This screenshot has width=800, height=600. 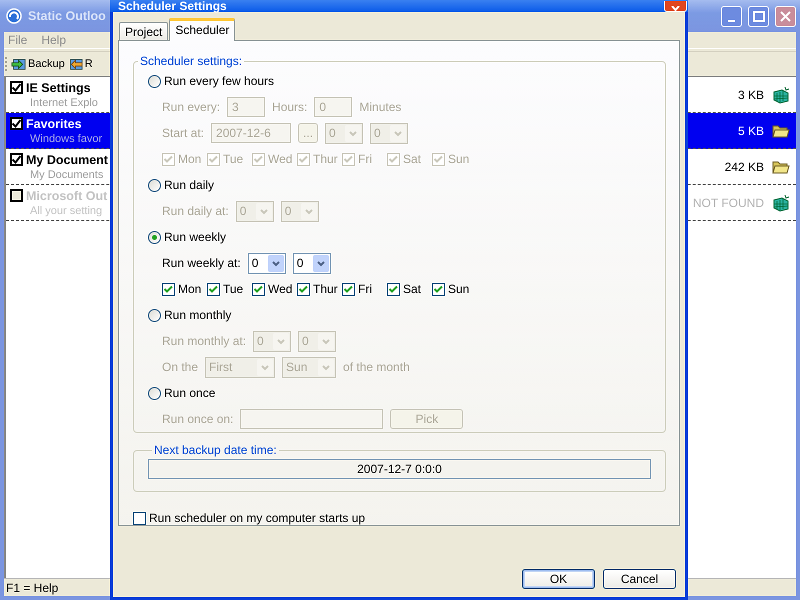 I want to click on item-name: IE Settings, so click(x=58, y=87).